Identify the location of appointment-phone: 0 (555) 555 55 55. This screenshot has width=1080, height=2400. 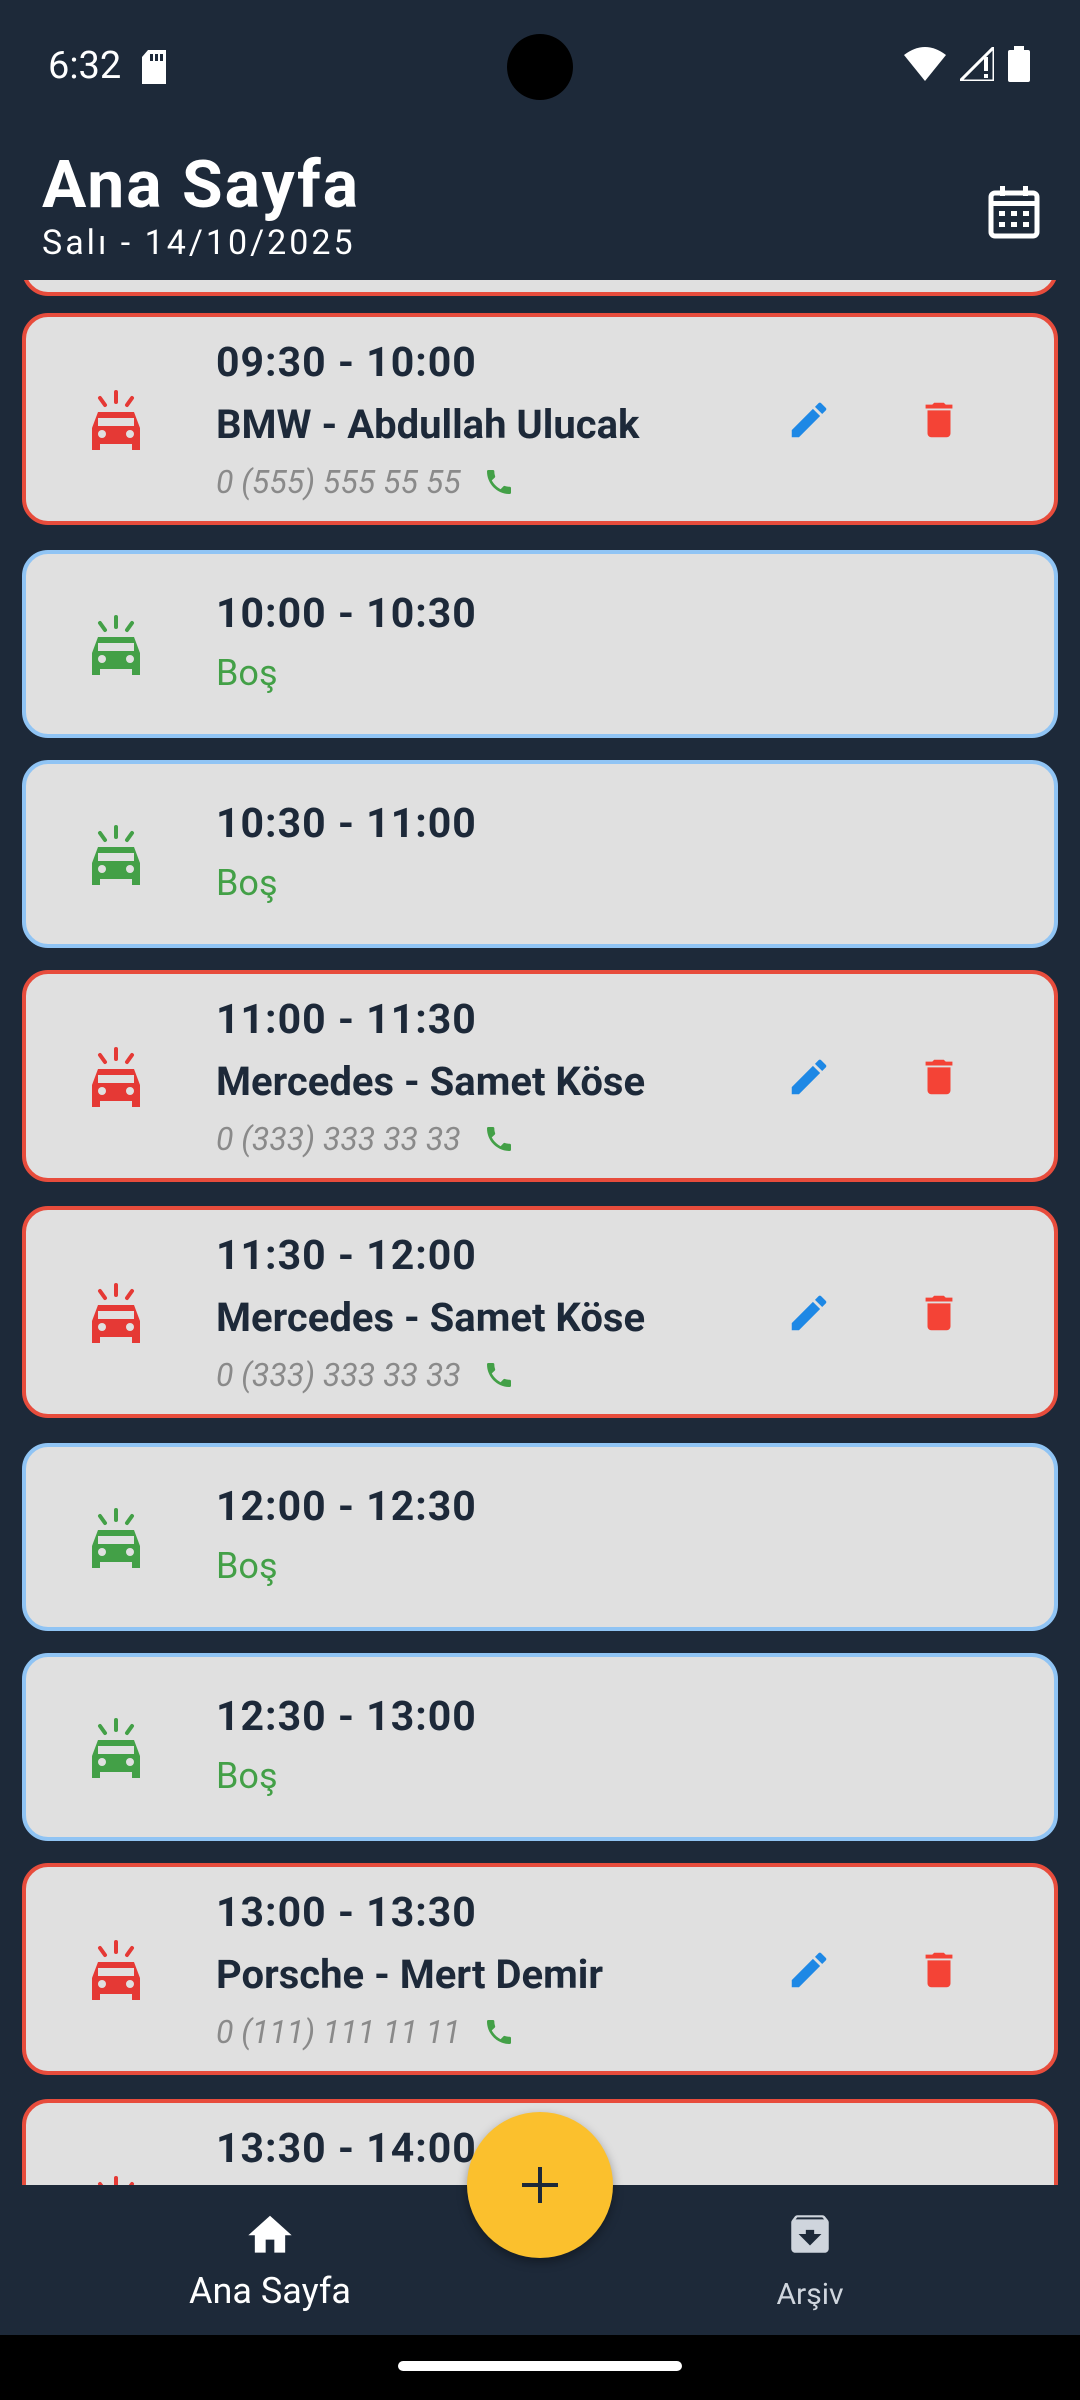
(338, 482).